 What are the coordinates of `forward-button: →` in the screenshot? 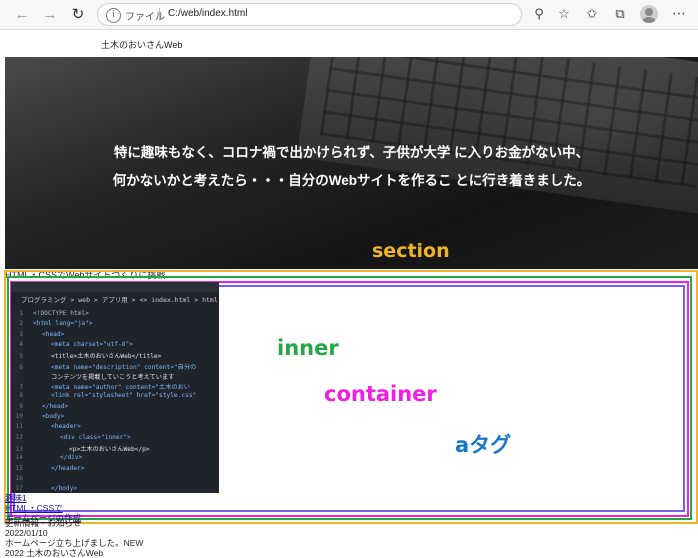 It's located at (50, 15).